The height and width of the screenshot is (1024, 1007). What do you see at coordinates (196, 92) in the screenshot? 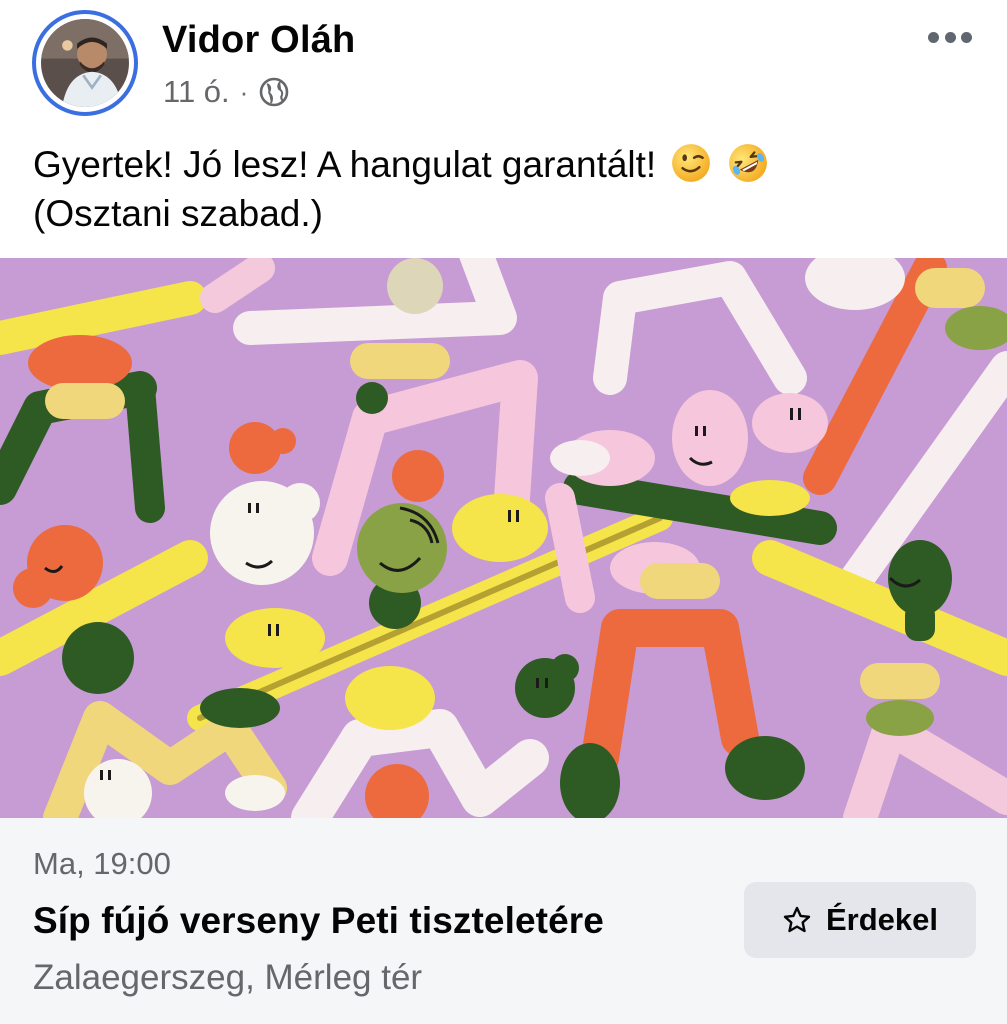
I see `post-timestamp: 11 ó.` at bounding box center [196, 92].